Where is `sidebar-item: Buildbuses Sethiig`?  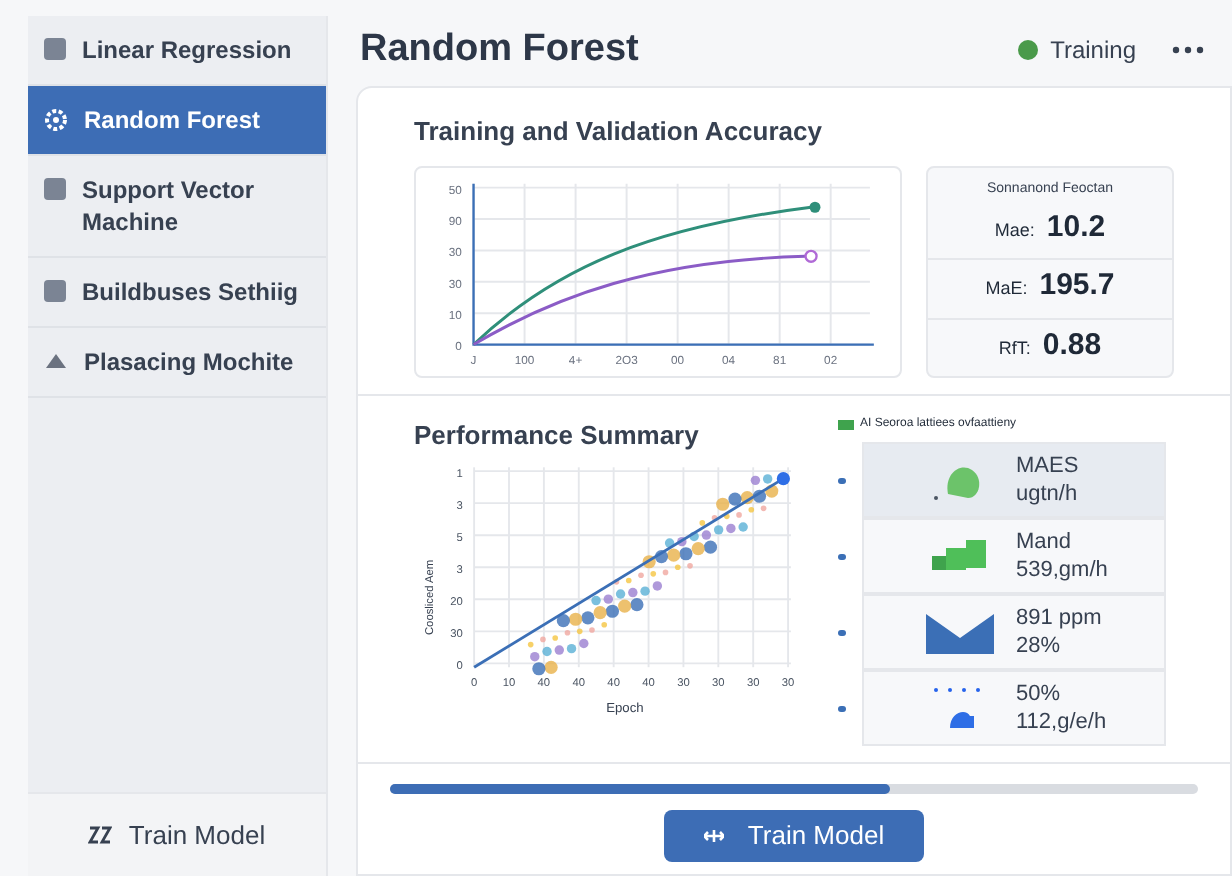 sidebar-item: Buildbuses Sethiig is located at coordinates (177, 293).